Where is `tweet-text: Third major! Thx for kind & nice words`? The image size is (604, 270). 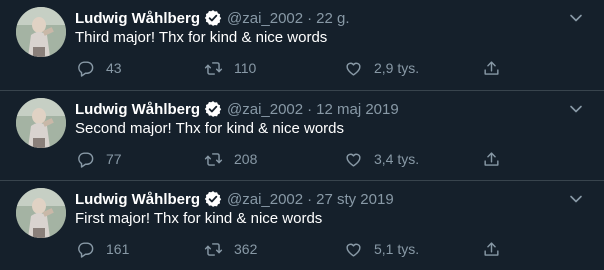 tweet-text: Third major! Thx for kind & nice words is located at coordinates (201, 37).